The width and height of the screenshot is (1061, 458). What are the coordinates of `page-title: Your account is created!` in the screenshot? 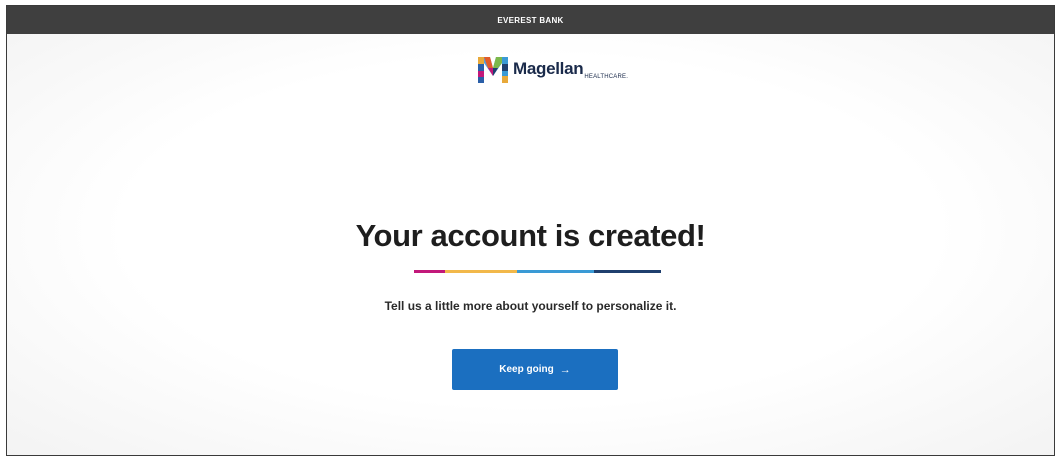 It's located at (530, 235).